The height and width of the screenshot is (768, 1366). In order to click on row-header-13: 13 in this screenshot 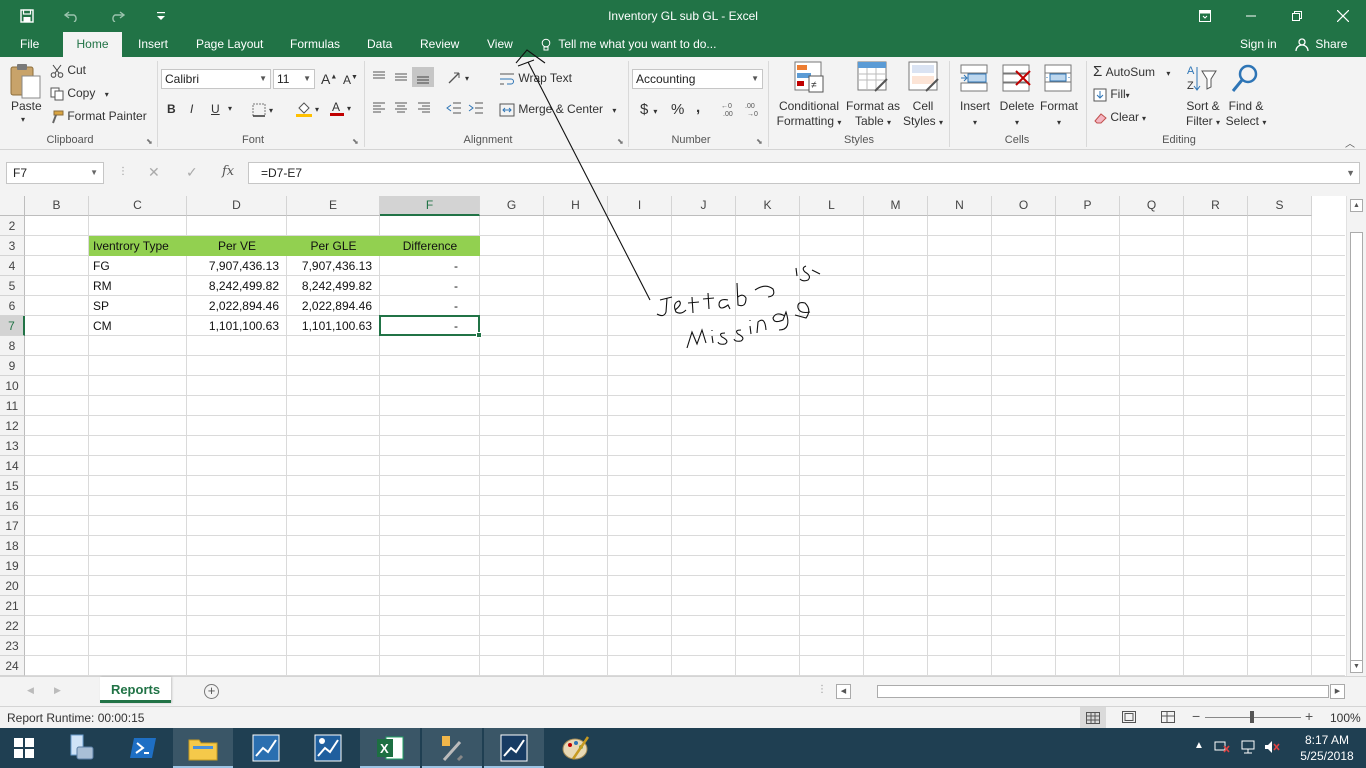, I will do `click(12, 446)`.